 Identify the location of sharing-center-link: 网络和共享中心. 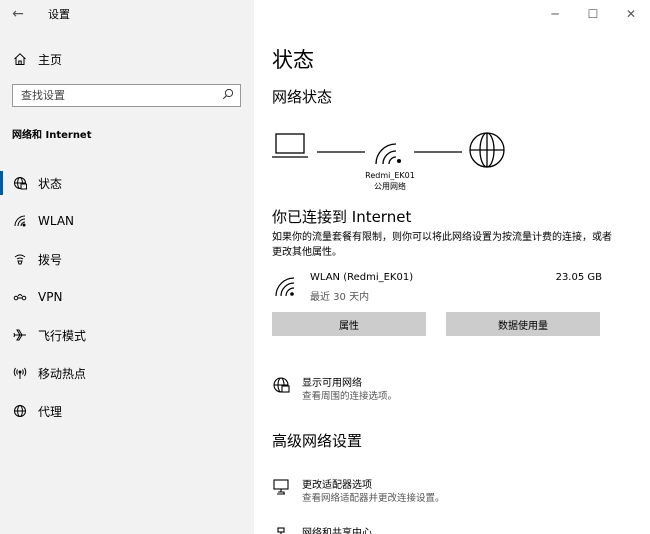
(442, 529).